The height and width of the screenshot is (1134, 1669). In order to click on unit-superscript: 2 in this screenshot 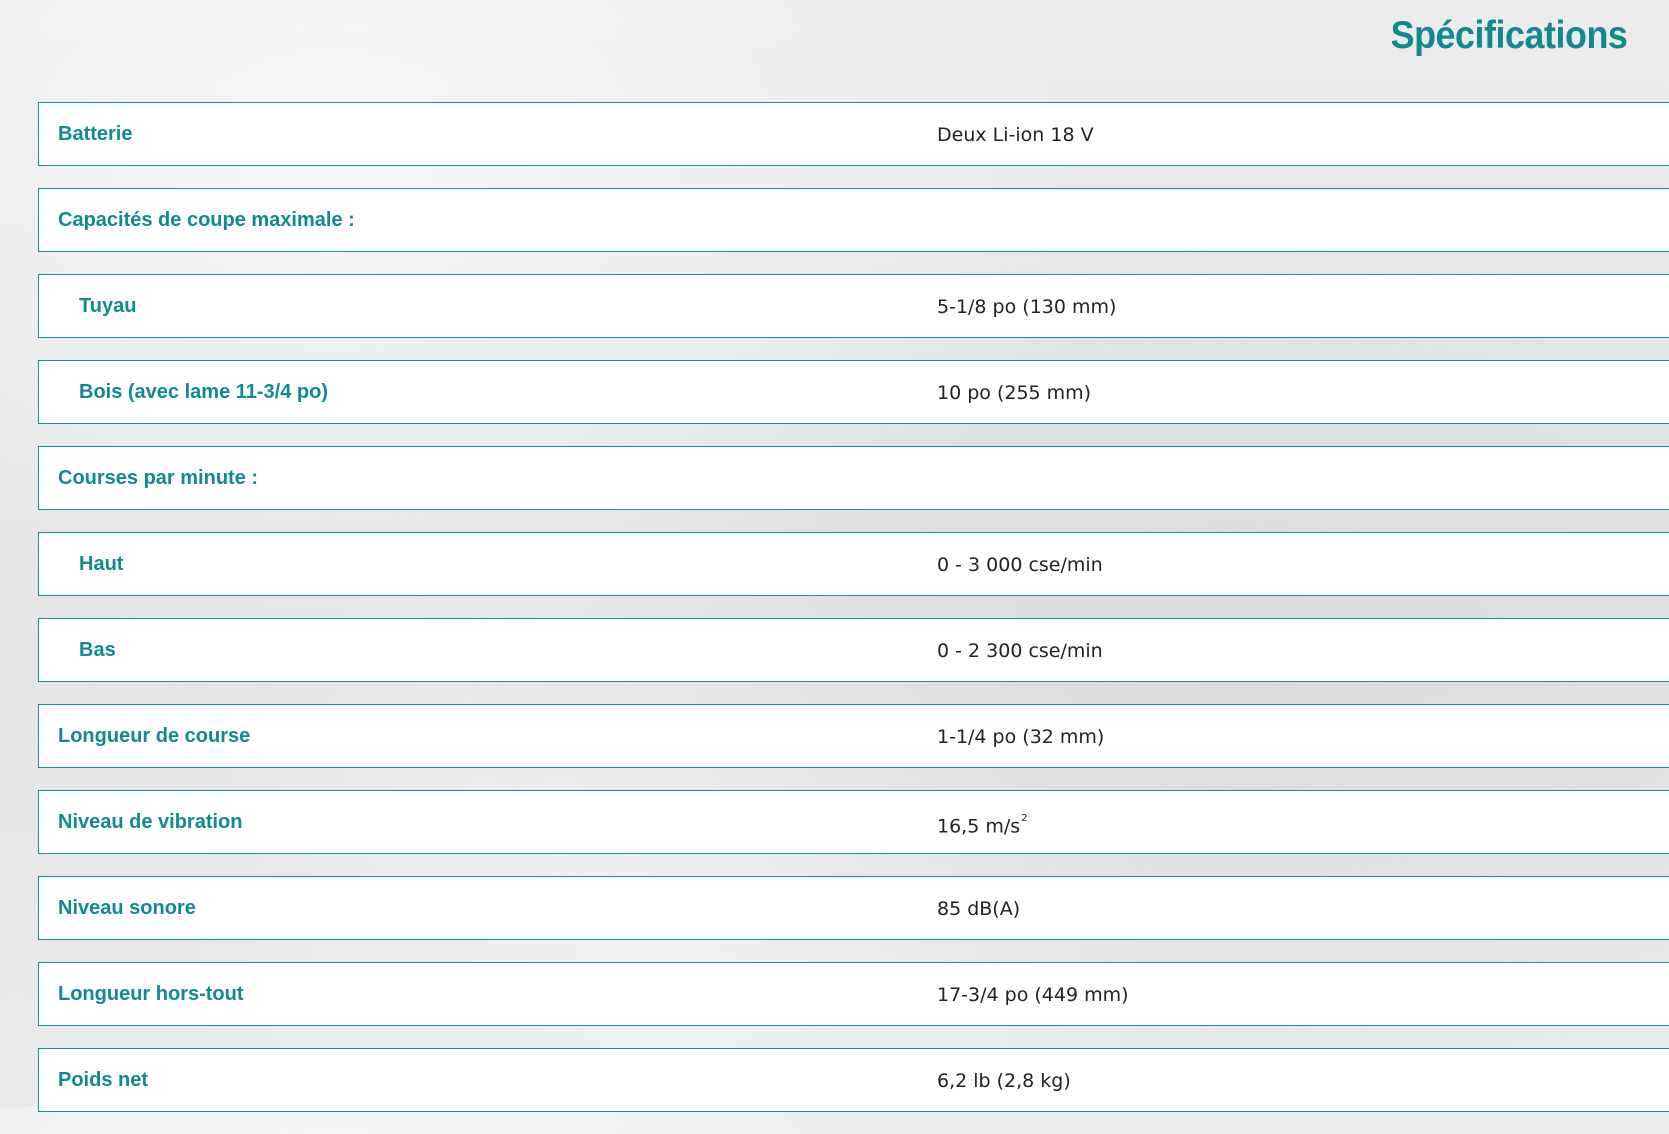, I will do `click(1024, 818)`.